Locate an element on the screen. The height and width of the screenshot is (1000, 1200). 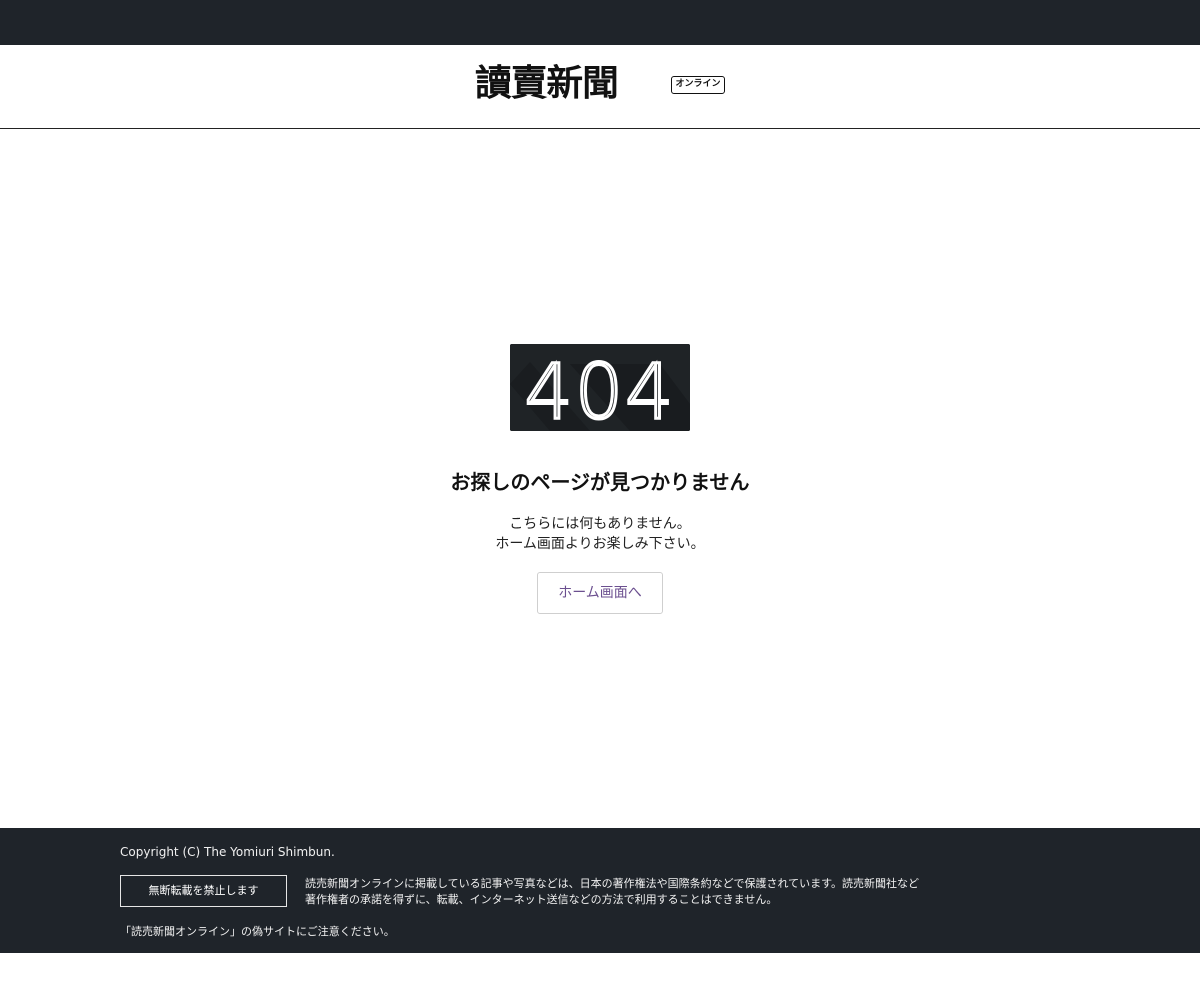
top-bar is located at coordinates (600, 22).